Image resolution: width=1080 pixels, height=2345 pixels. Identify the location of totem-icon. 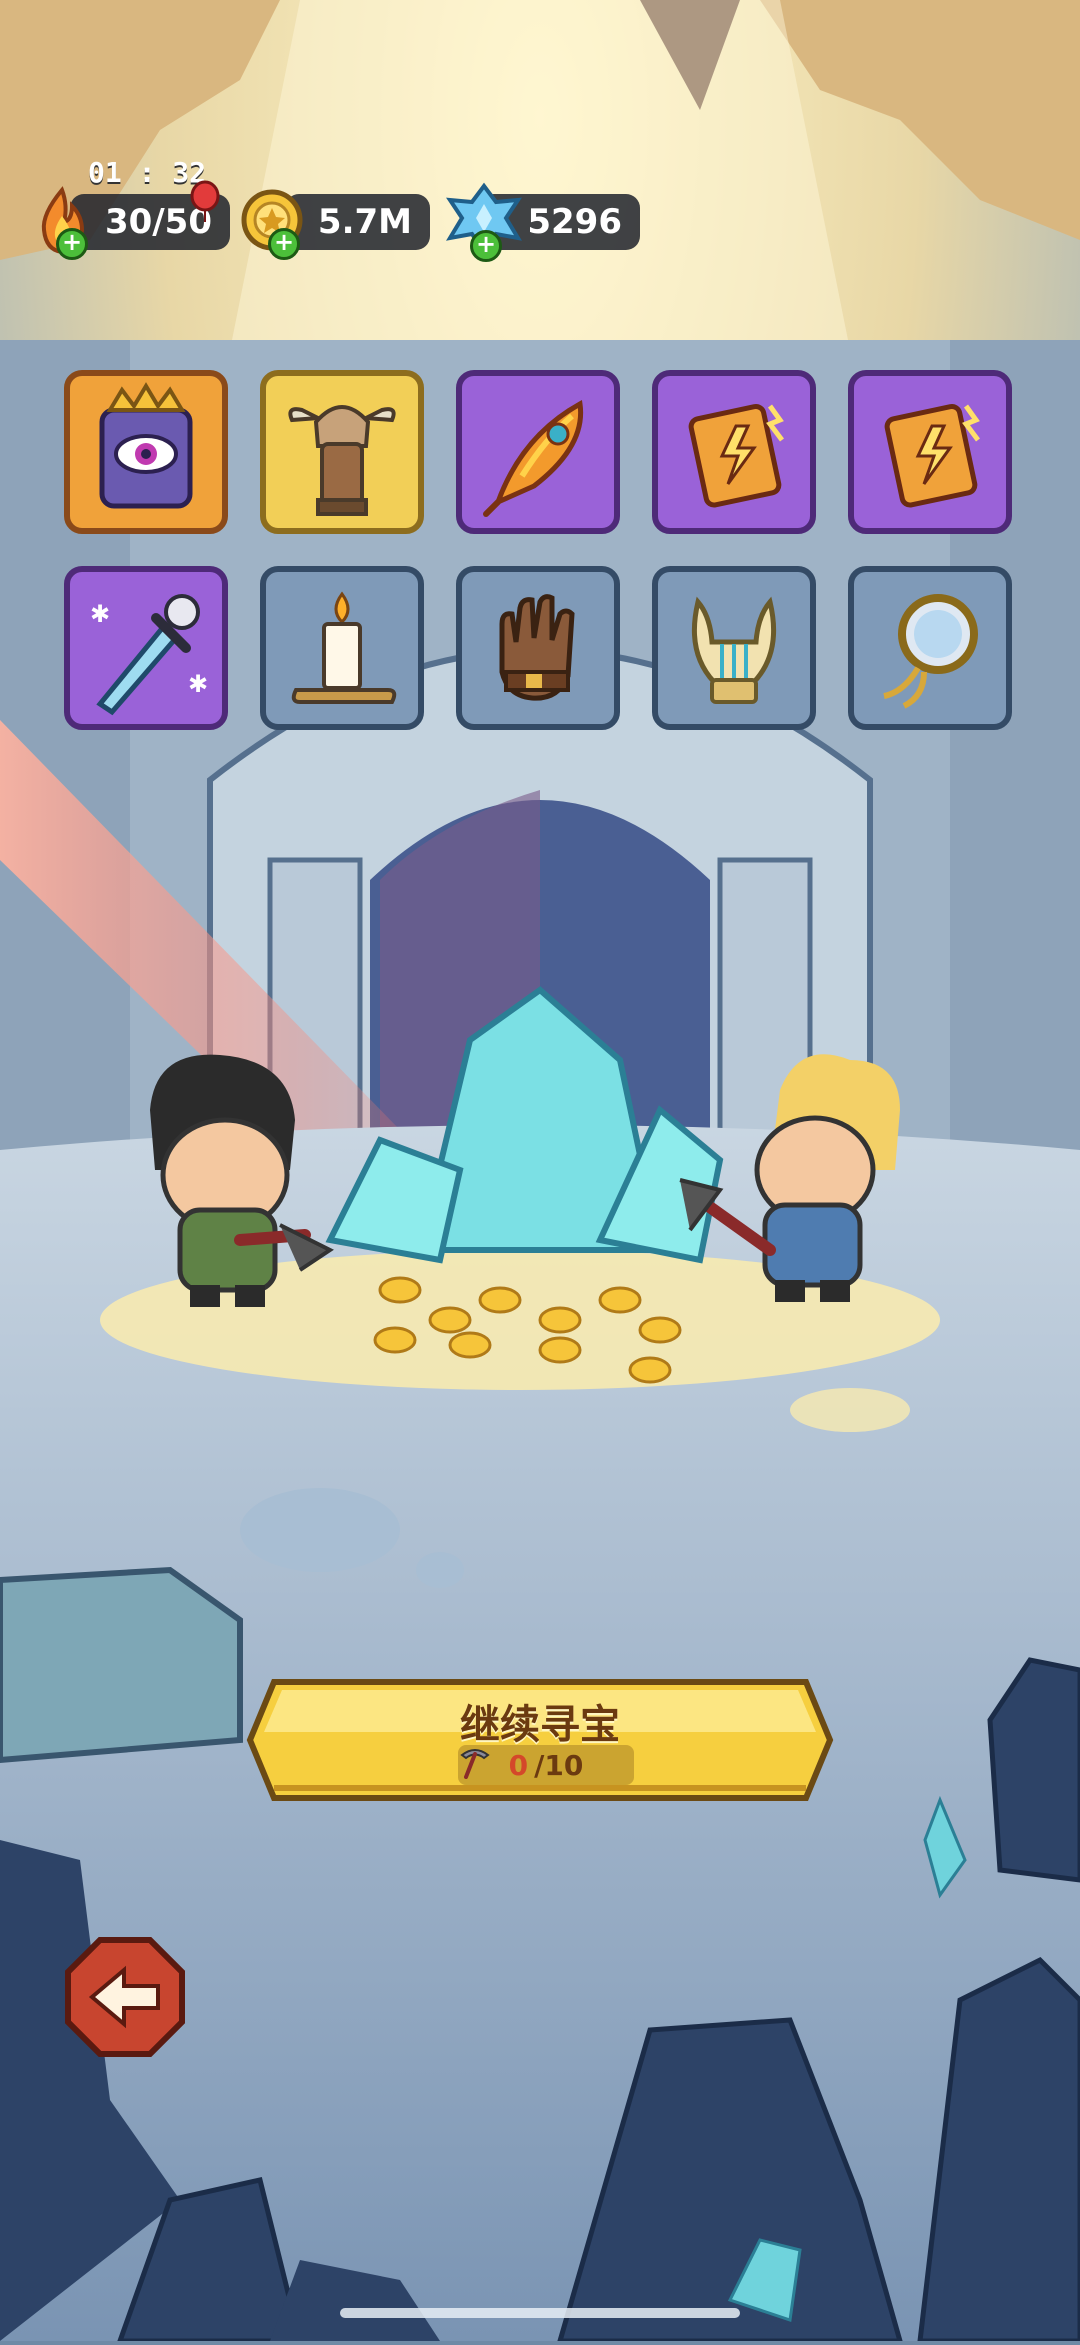
(342, 460).